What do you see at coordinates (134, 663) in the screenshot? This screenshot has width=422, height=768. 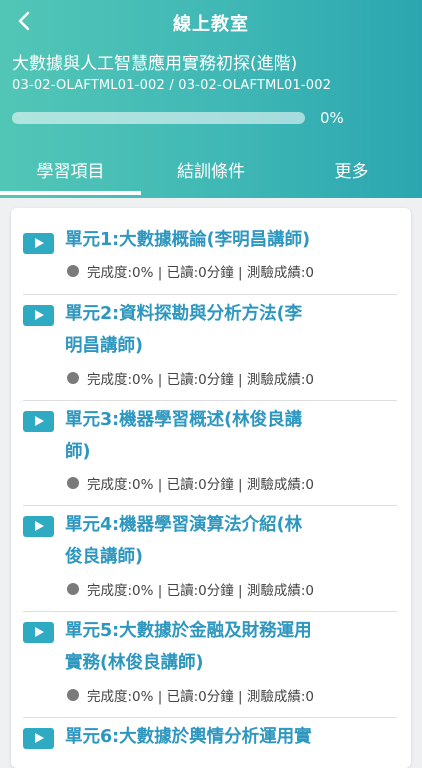 I see `unit-title-line: 實務(林俊良講師)` at bounding box center [134, 663].